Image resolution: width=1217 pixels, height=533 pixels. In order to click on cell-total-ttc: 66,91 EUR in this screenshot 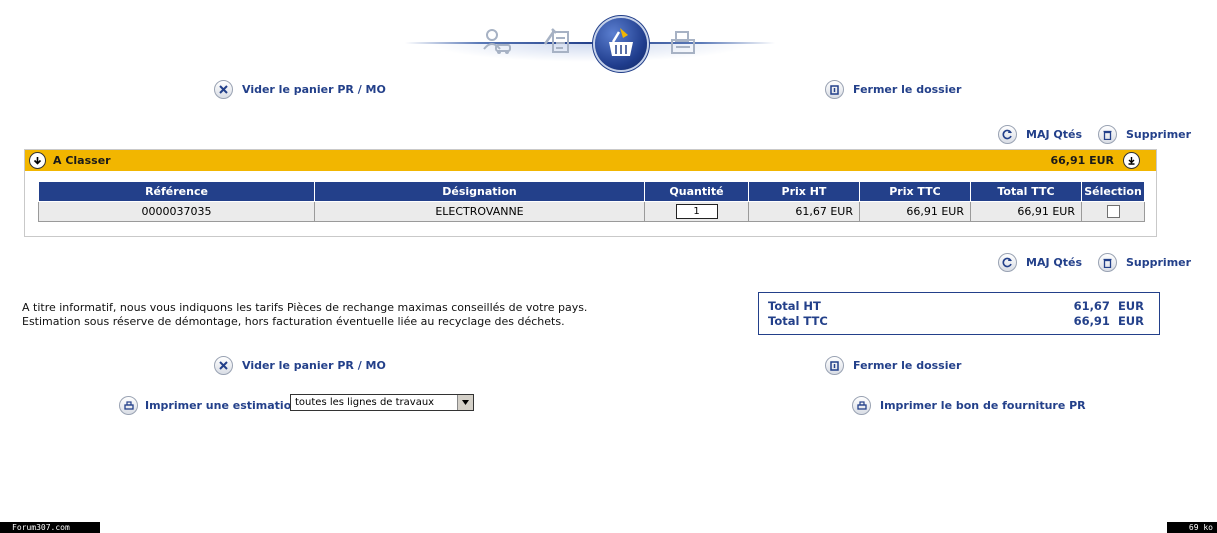, I will do `click(1026, 211)`.